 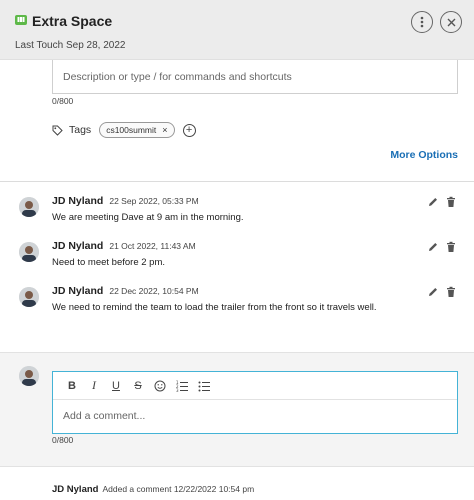 I want to click on tag-chip: cs100summit ×, so click(x=137, y=130).